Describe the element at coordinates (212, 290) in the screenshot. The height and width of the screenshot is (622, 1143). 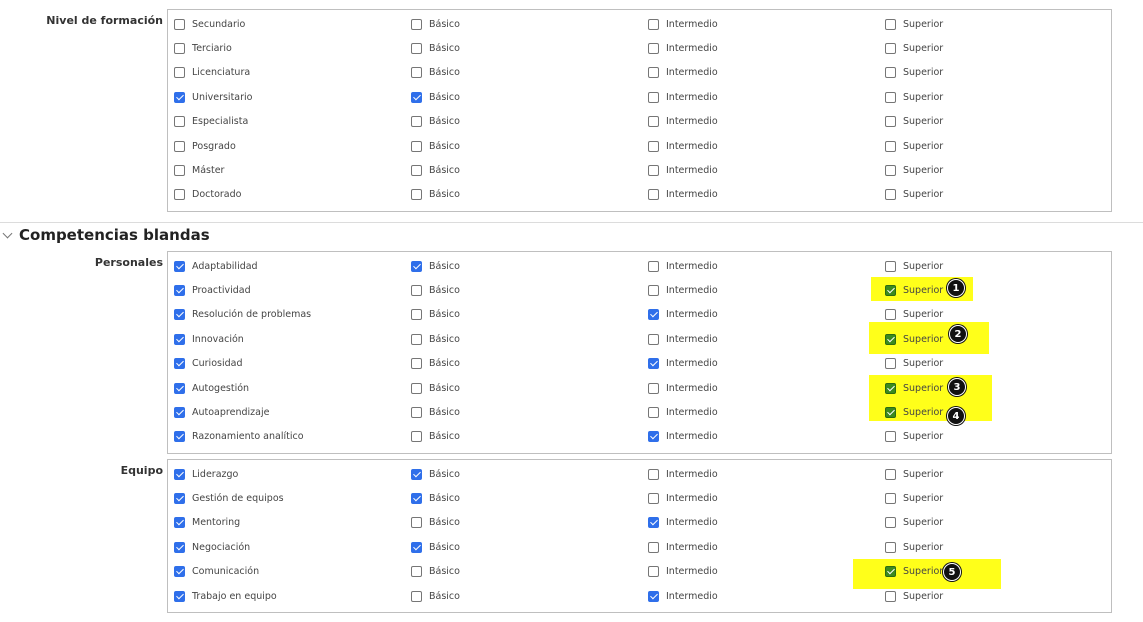
I see `competency-option: Proactividad` at that location.